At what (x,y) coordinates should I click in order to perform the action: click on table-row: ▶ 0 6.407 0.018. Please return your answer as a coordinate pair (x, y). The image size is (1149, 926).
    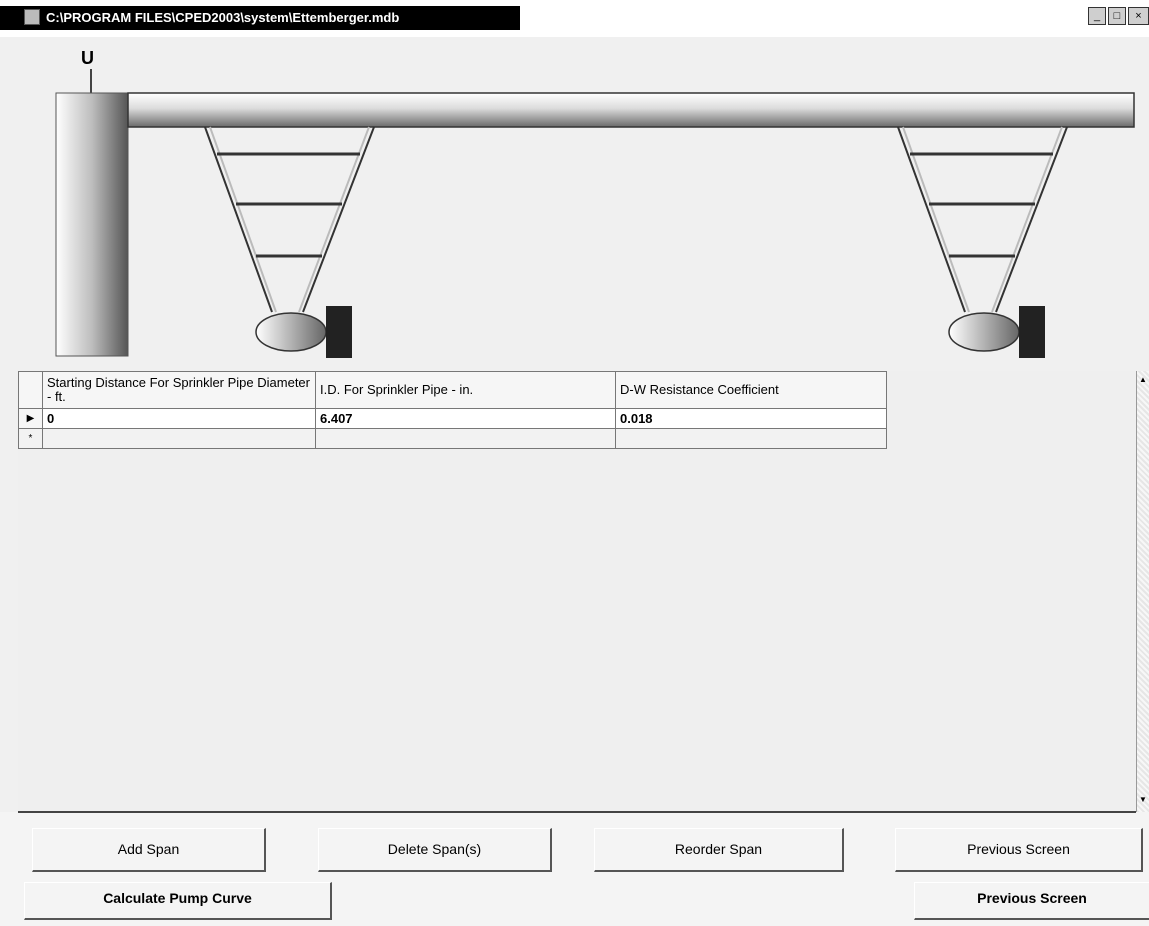
    Looking at the image, I should click on (452, 418).